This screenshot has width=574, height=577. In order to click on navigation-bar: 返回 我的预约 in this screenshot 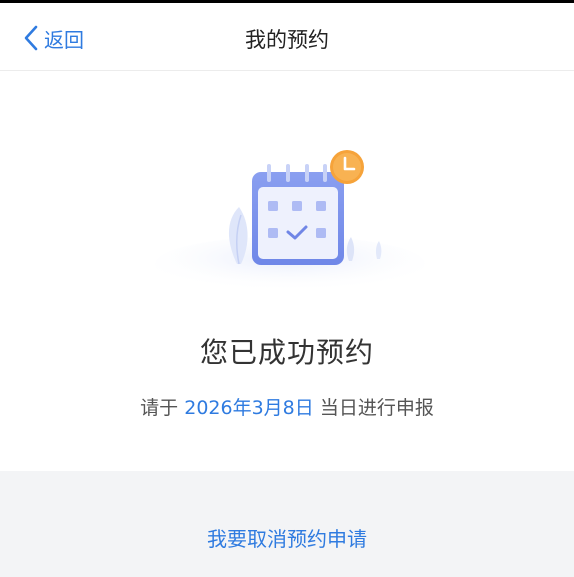, I will do `click(287, 37)`.